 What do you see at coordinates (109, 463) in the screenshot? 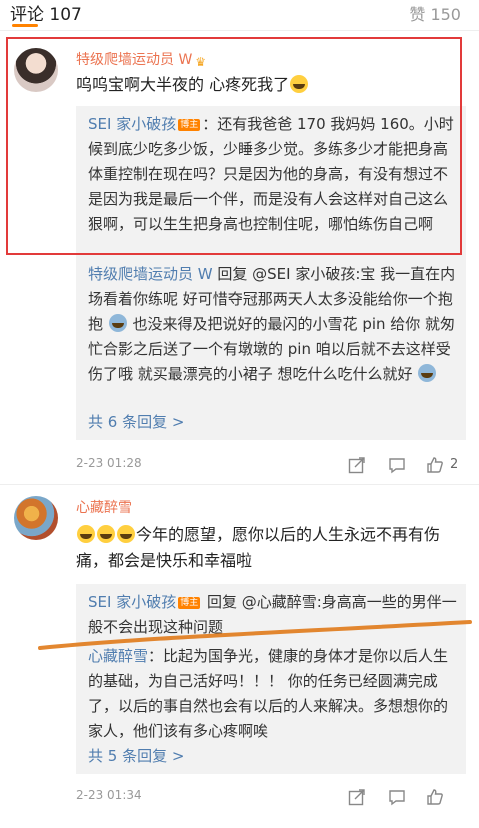
I see `timestamp: 2-23 01:28` at bounding box center [109, 463].